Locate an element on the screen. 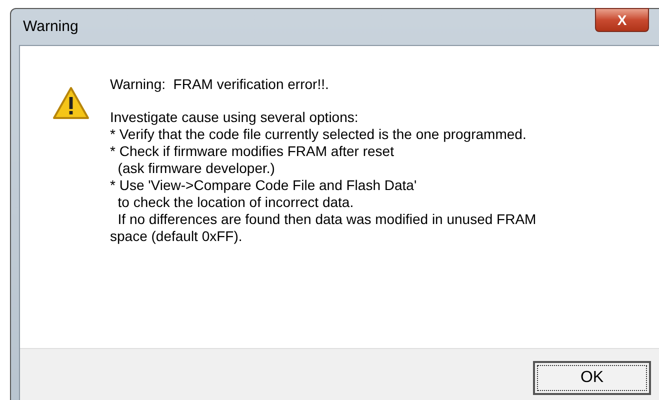 This screenshot has height=400, width=659. message-line: * Check if firmware modifies FRAM after reset is located at coordinates (252, 151).